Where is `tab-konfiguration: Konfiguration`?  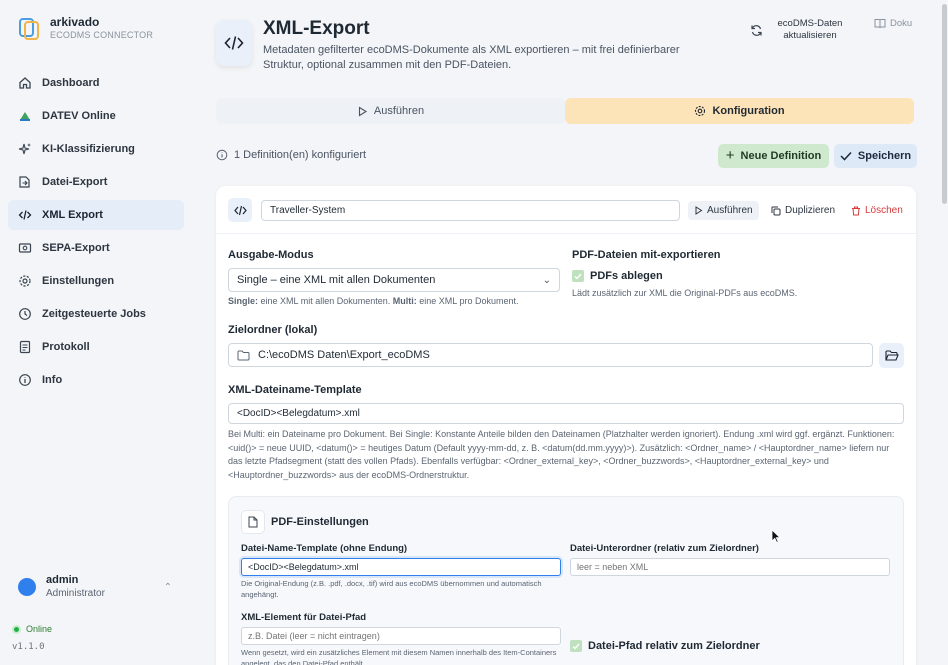 tab-konfiguration: Konfiguration is located at coordinates (739, 111).